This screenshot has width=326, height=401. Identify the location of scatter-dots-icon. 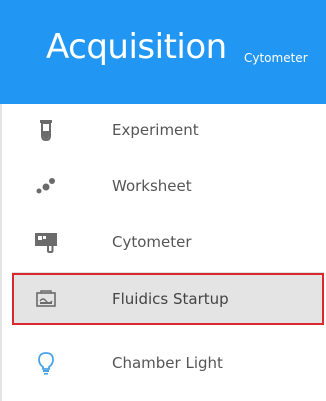
(46, 186).